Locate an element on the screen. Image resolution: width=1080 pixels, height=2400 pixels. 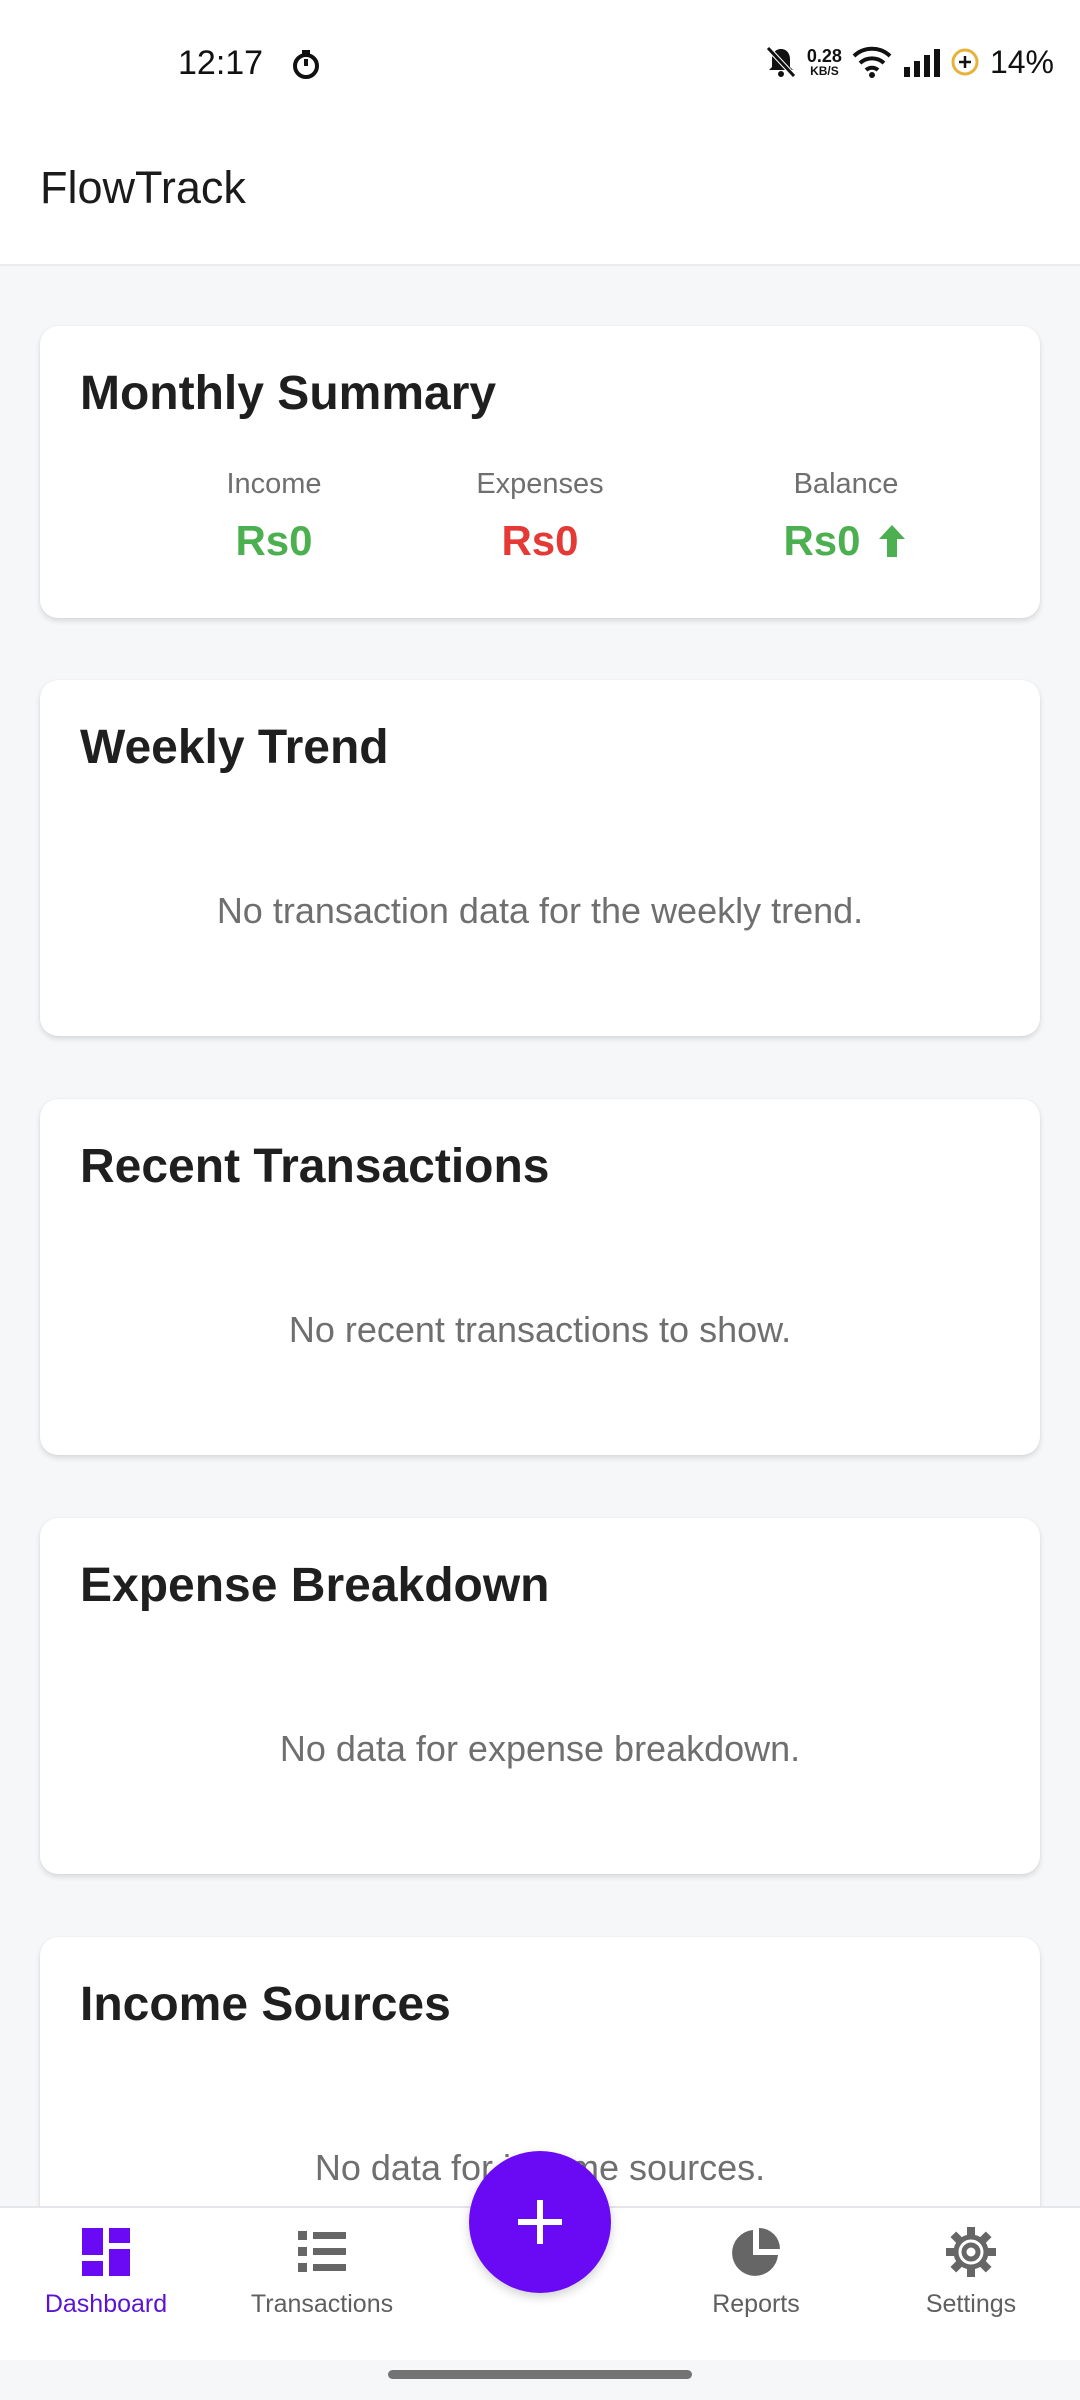
add-transaction-button is located at coordinates (540, 2222).